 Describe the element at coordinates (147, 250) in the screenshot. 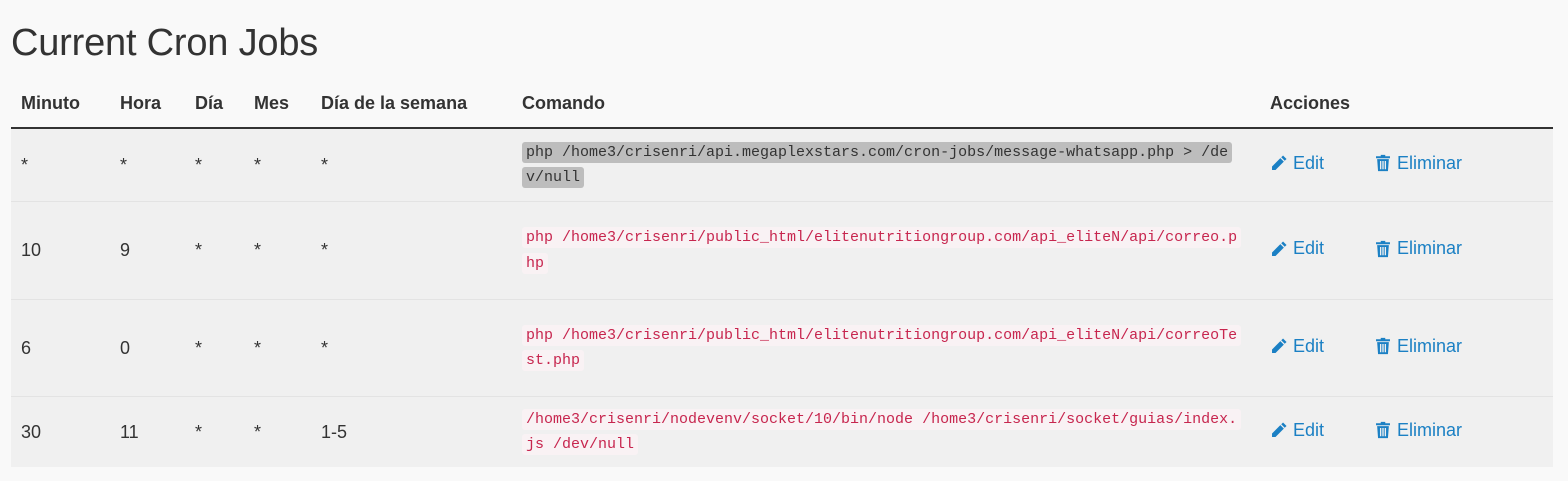

I see `cell-hora: 9` at that location.